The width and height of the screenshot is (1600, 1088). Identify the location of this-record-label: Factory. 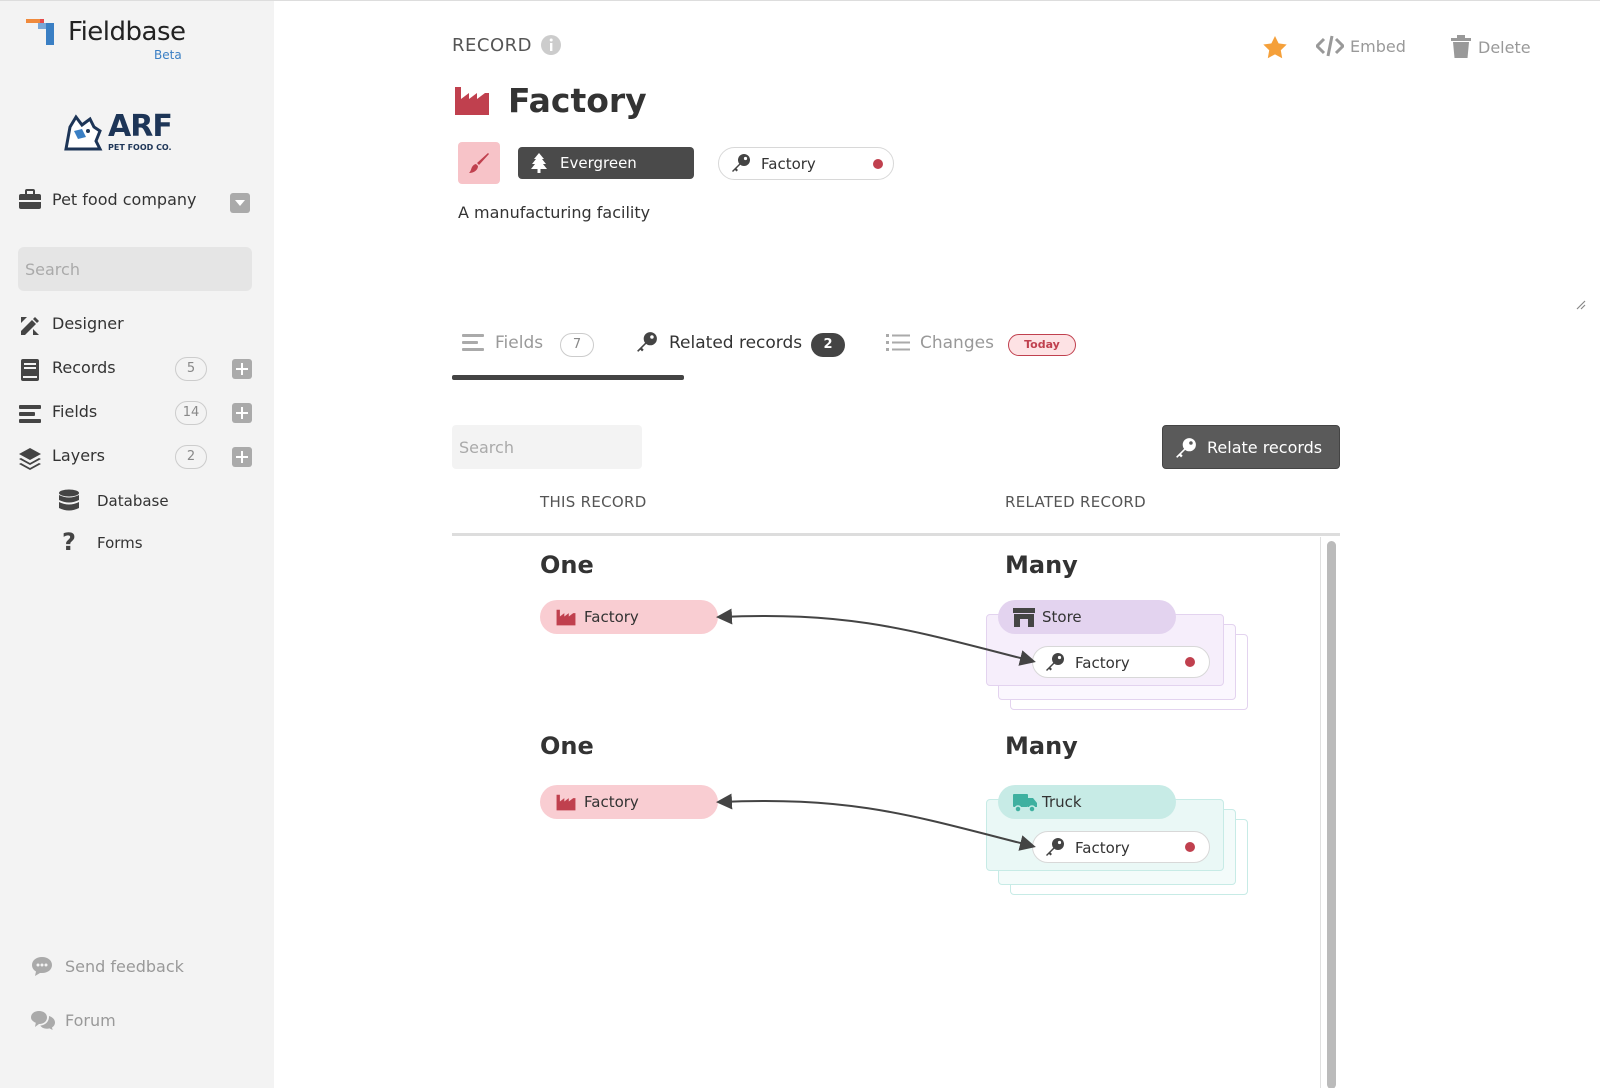
(611, 617).